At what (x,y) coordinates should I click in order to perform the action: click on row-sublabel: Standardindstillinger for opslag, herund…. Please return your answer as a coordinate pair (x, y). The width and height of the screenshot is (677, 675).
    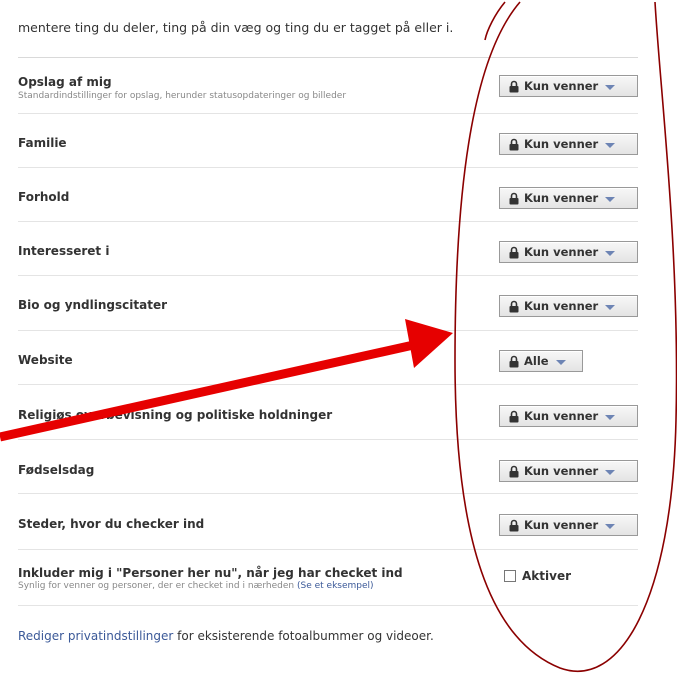
    Looking at the image, I should click on (182, 96).